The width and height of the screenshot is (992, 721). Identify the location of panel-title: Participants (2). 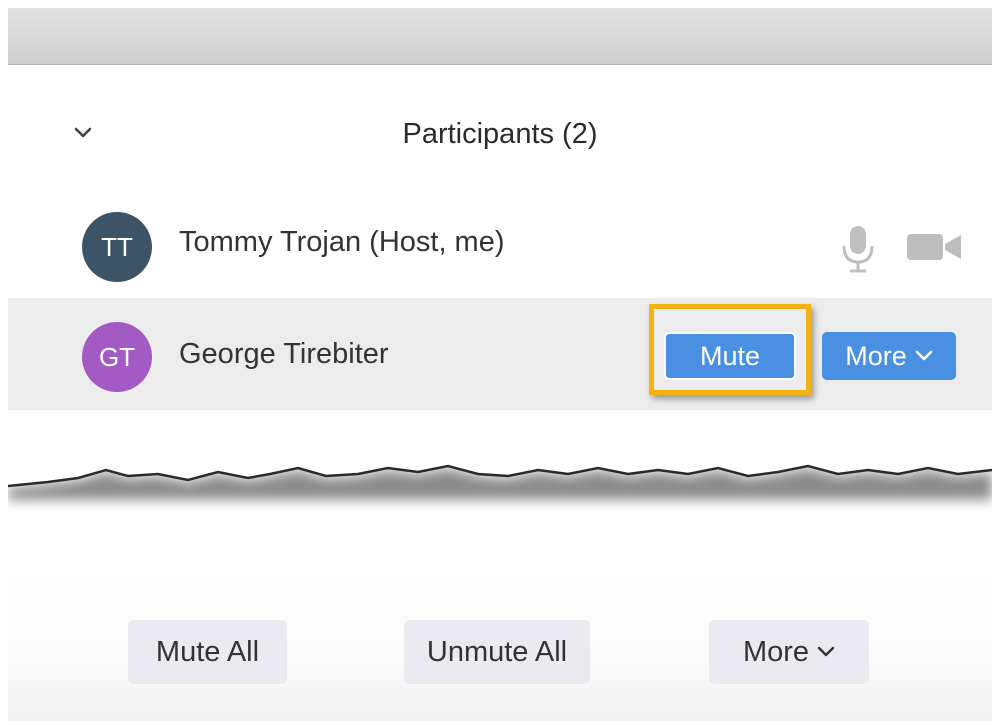
(500, 134).